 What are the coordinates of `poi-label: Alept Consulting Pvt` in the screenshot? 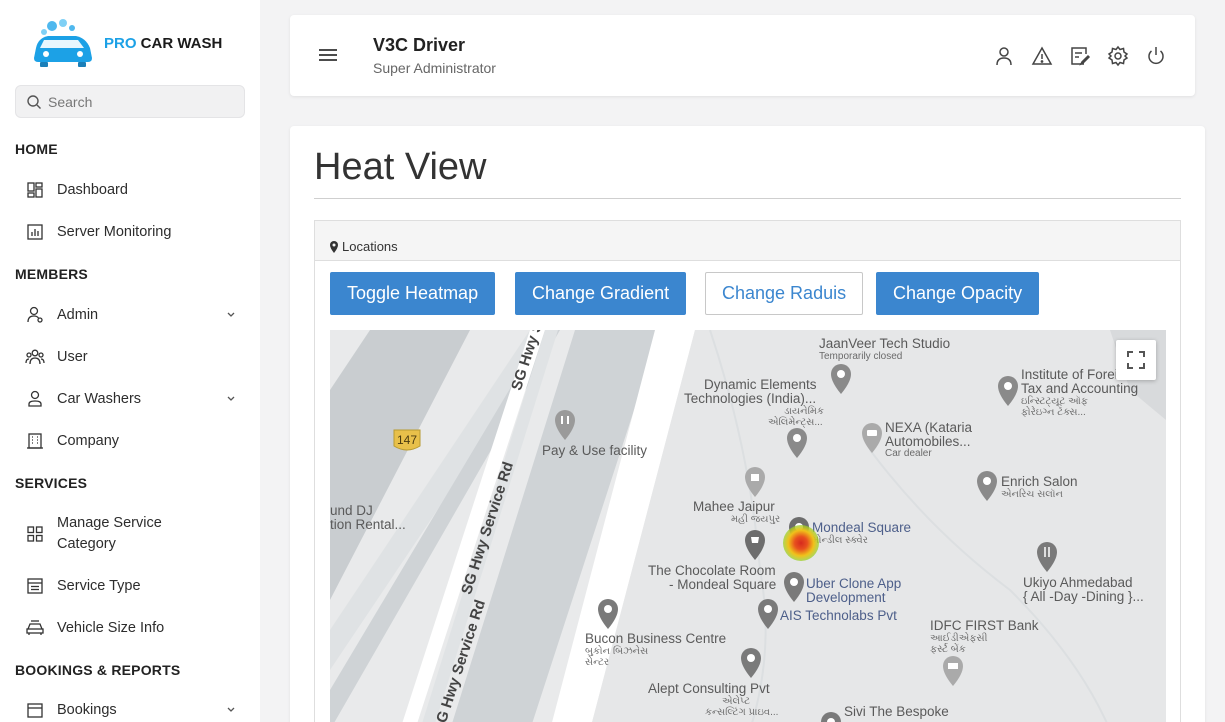 It's located at (709, 688).